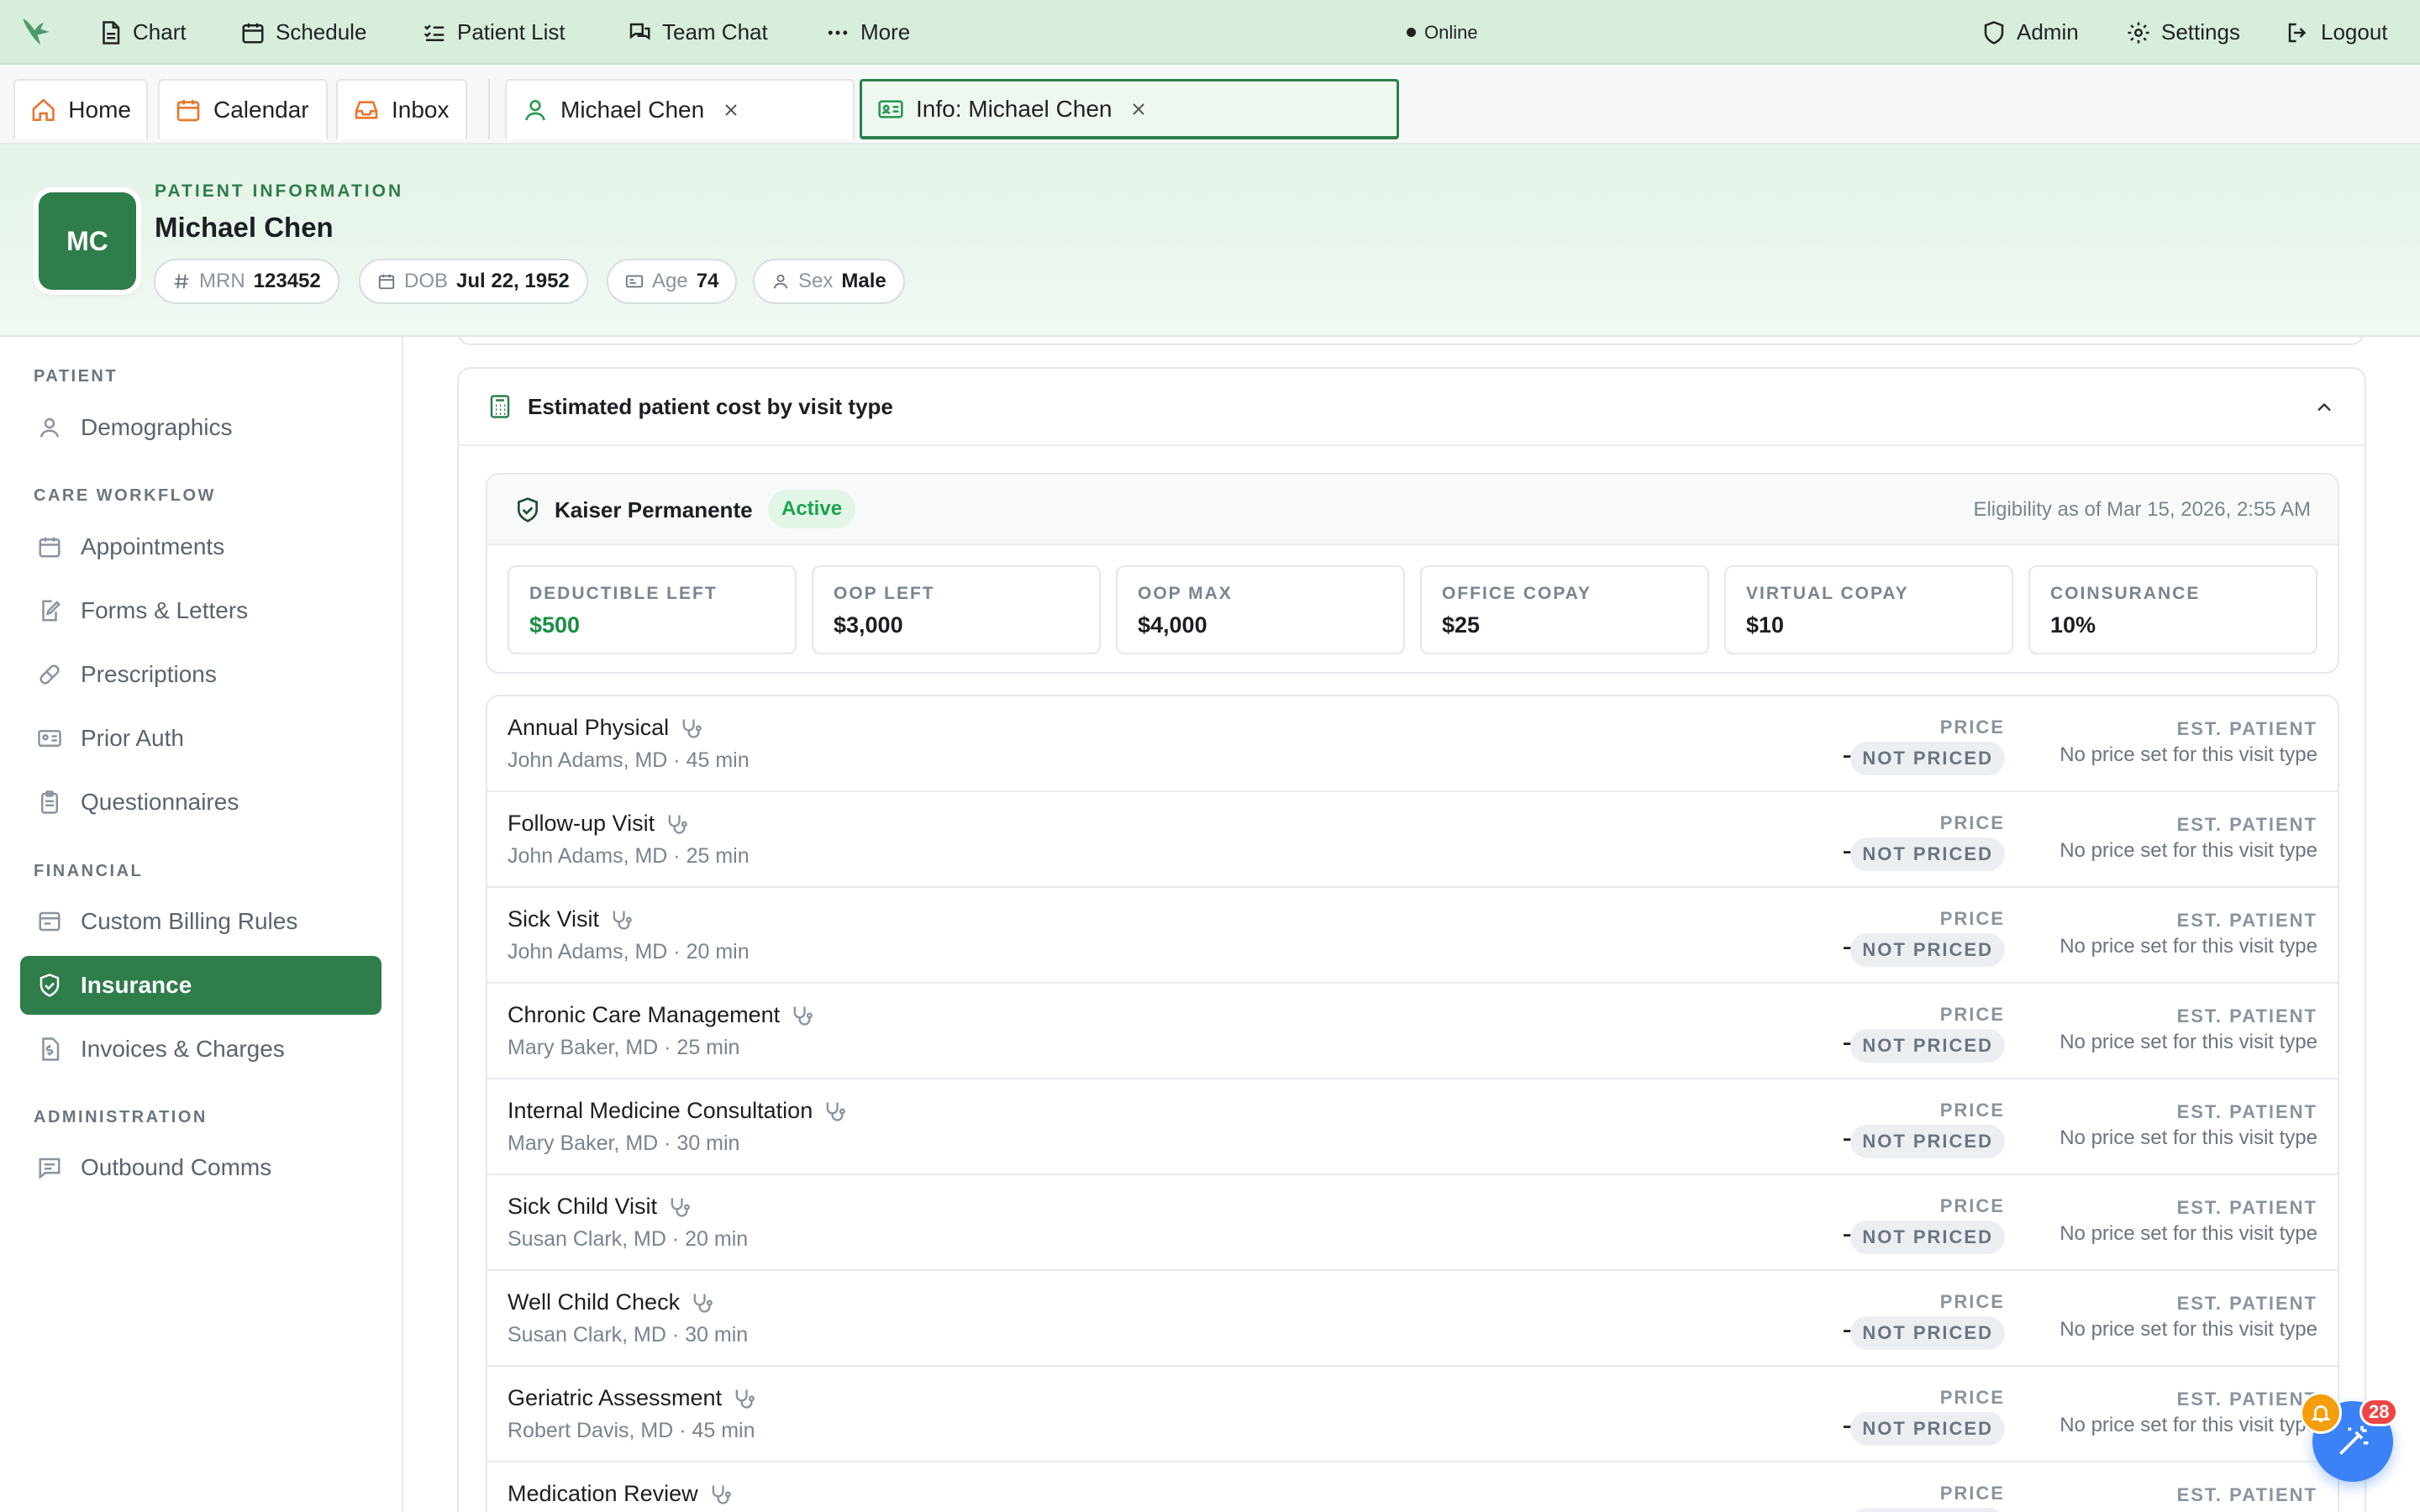 The image size is (2420, 1512). Describe the element at coordinates (2125, 593) in the screenshot. I see `stat-label: COINSURANCE` at that location.